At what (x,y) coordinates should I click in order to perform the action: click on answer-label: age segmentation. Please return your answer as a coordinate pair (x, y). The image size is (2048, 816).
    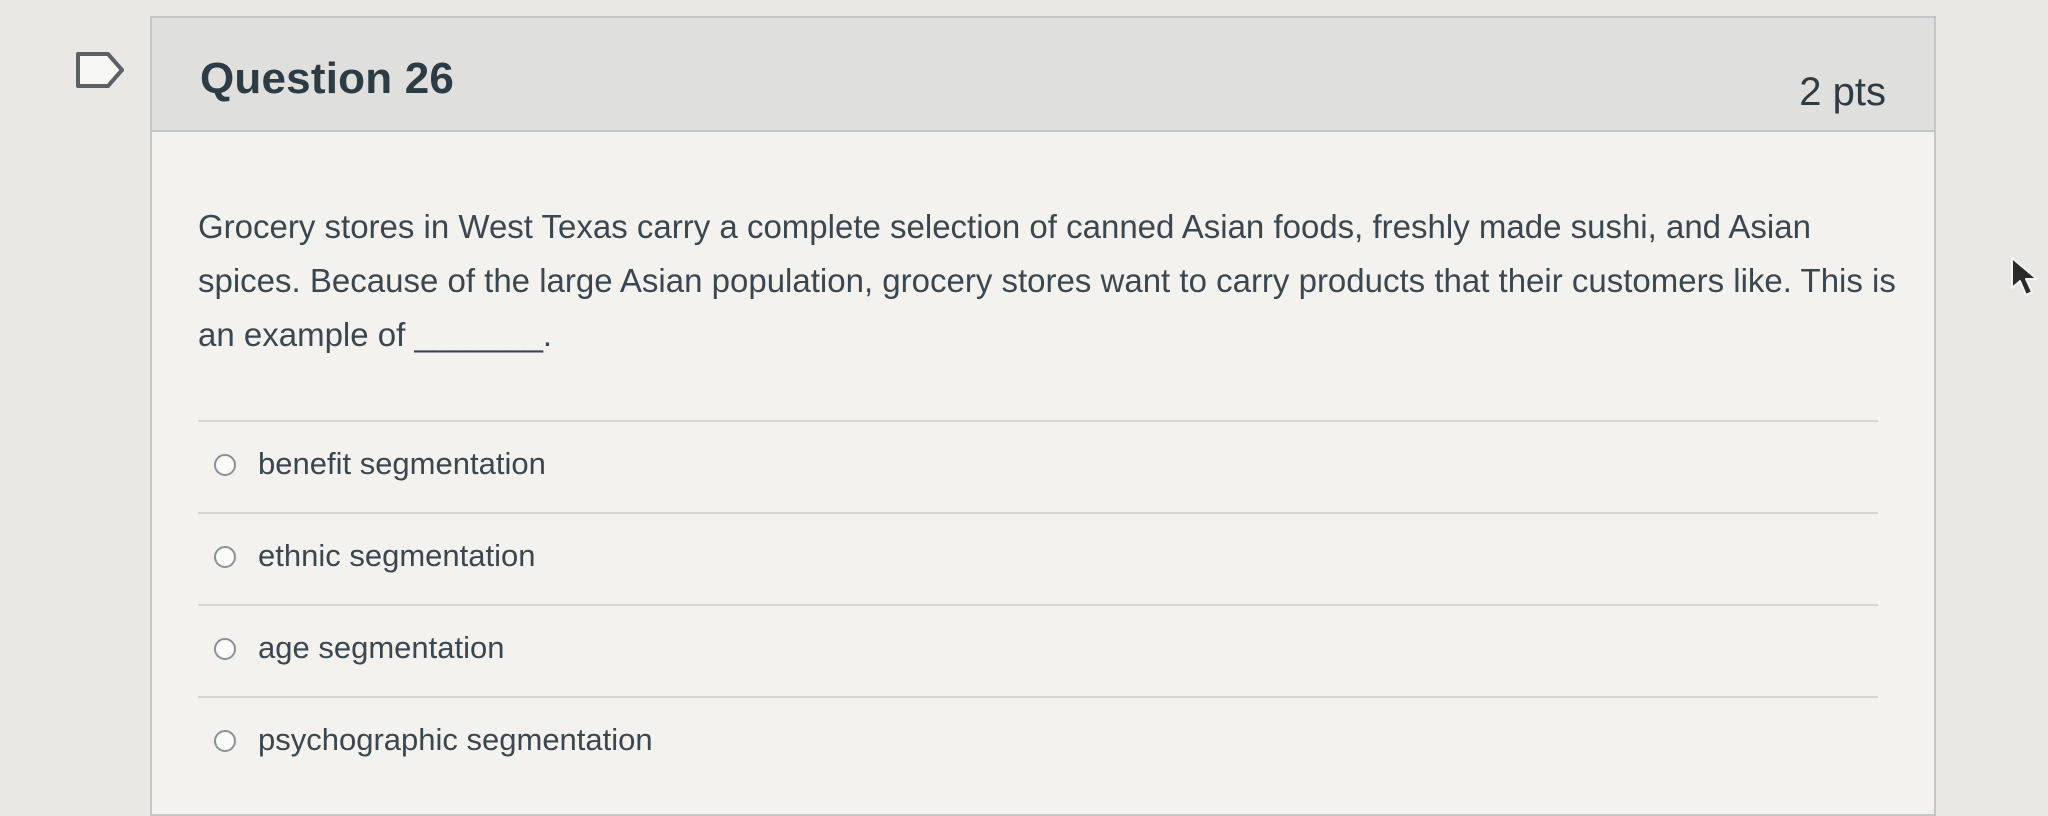
    Looking at the image, I should click on (381, 648).